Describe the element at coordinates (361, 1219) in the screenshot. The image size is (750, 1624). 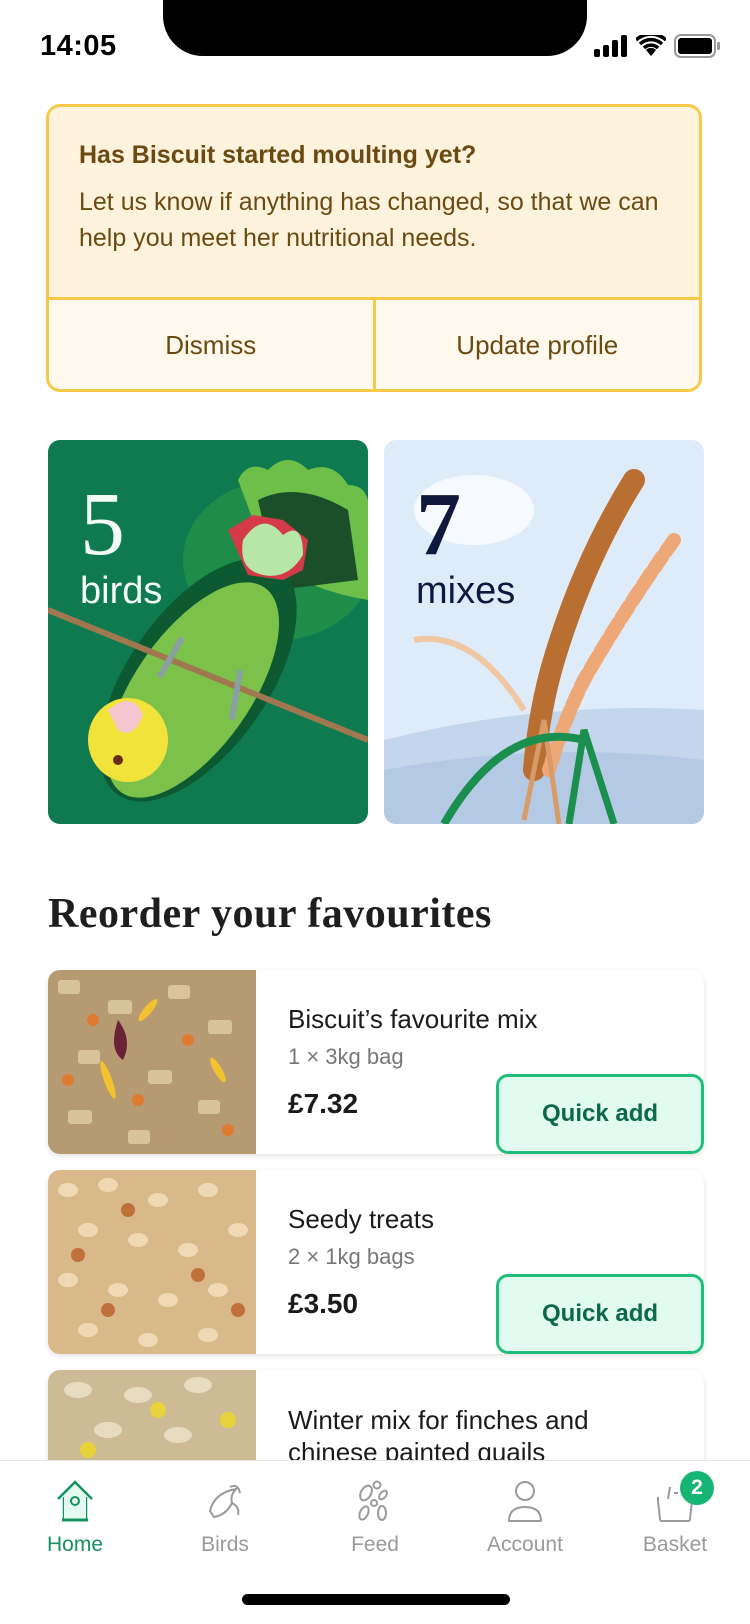
I see `product-name: Seedy treats` at that location.